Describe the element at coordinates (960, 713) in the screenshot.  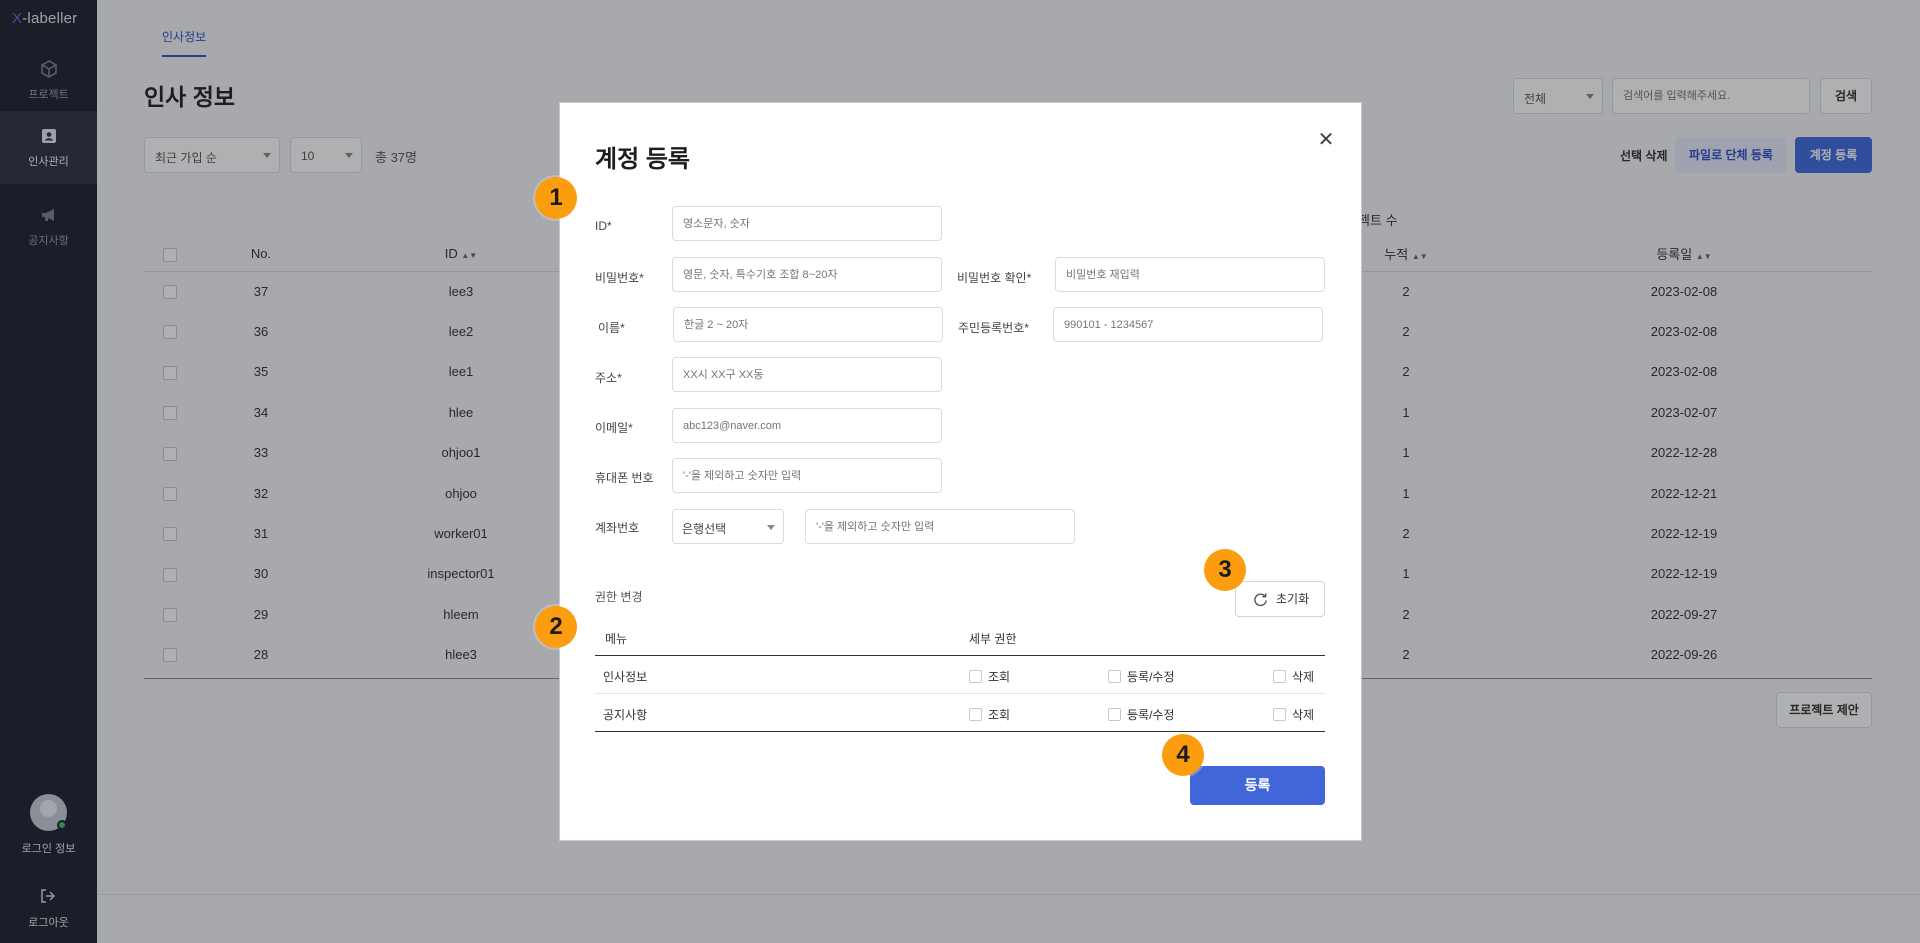
I see `permission-row: 공지사항 조회 등록/수정 삭제` at that location.